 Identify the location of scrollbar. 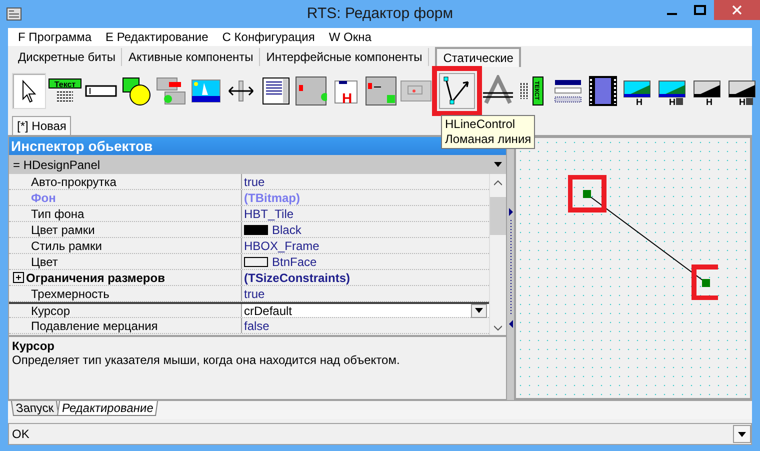
(497, 254).